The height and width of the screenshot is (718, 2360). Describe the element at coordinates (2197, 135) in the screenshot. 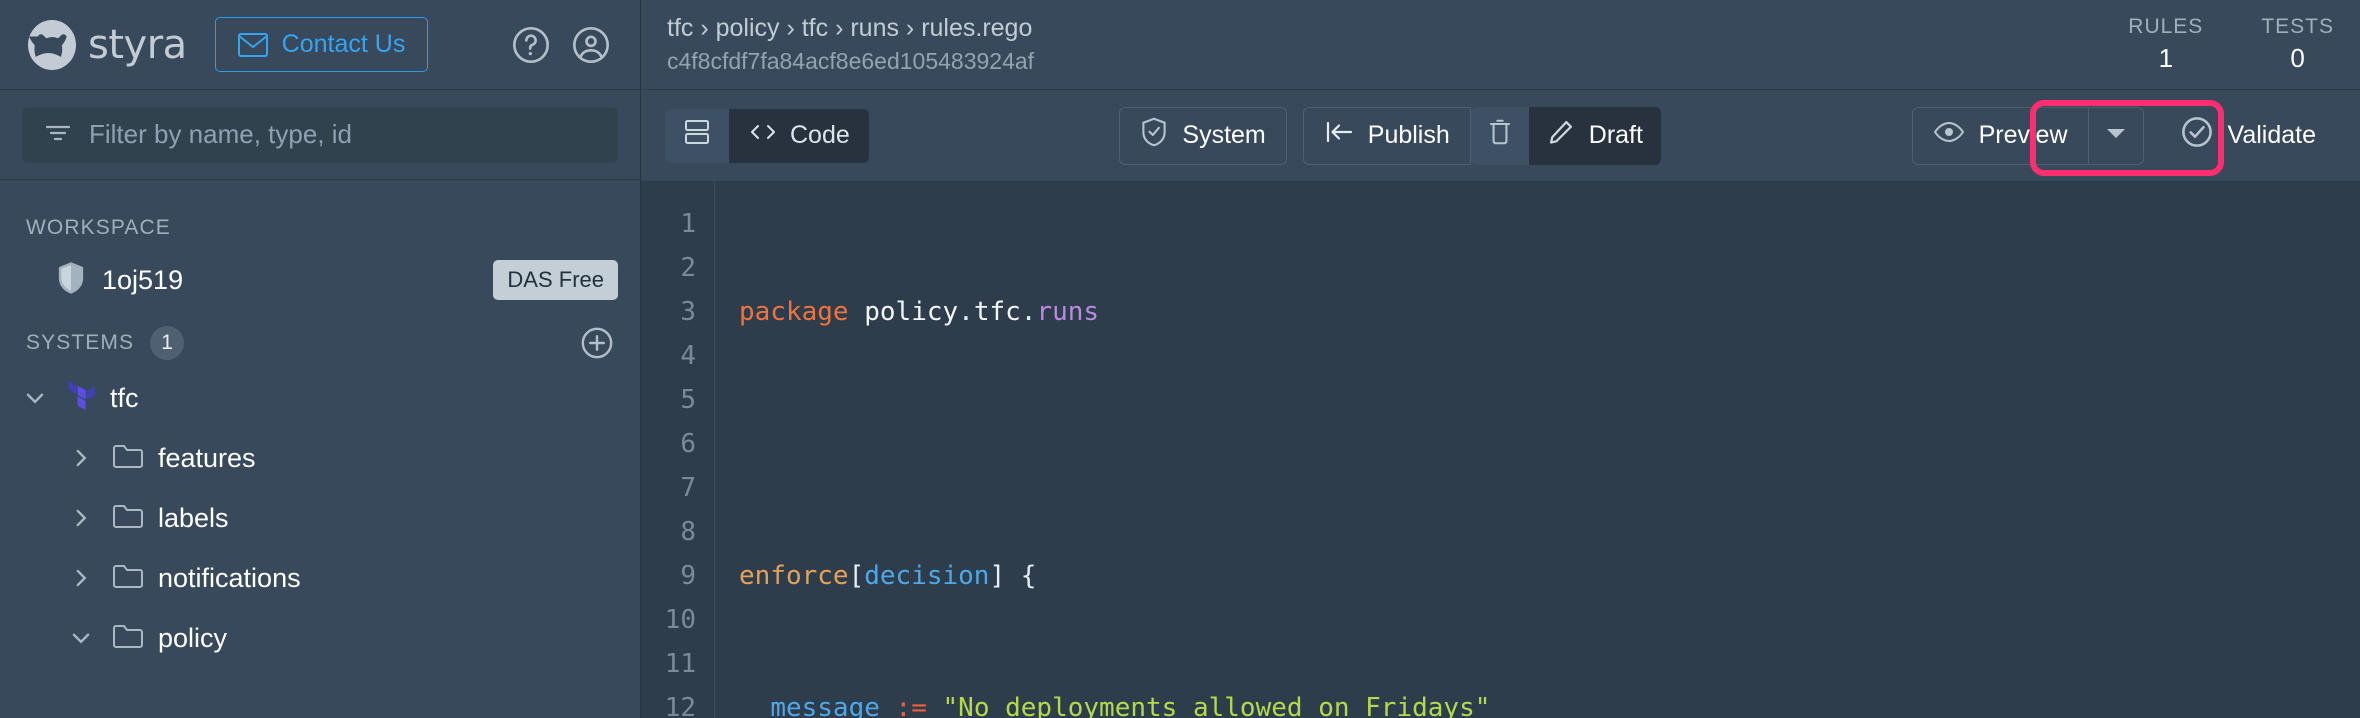

I see `check-circle-icon` at that location.